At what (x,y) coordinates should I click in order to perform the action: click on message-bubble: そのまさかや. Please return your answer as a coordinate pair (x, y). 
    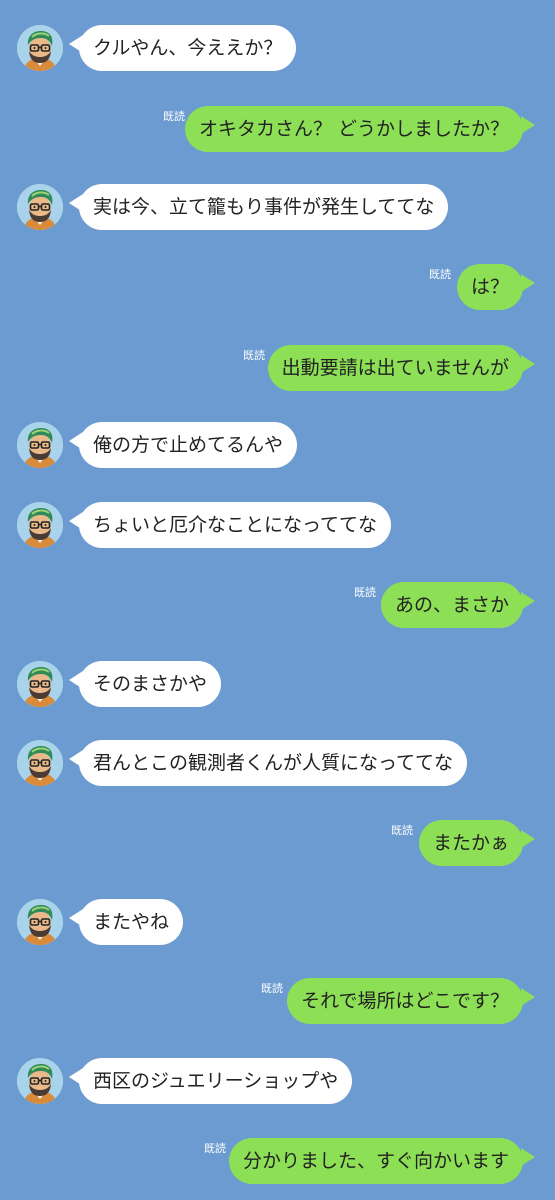
    Looking at the image, I should click on (150, 684).